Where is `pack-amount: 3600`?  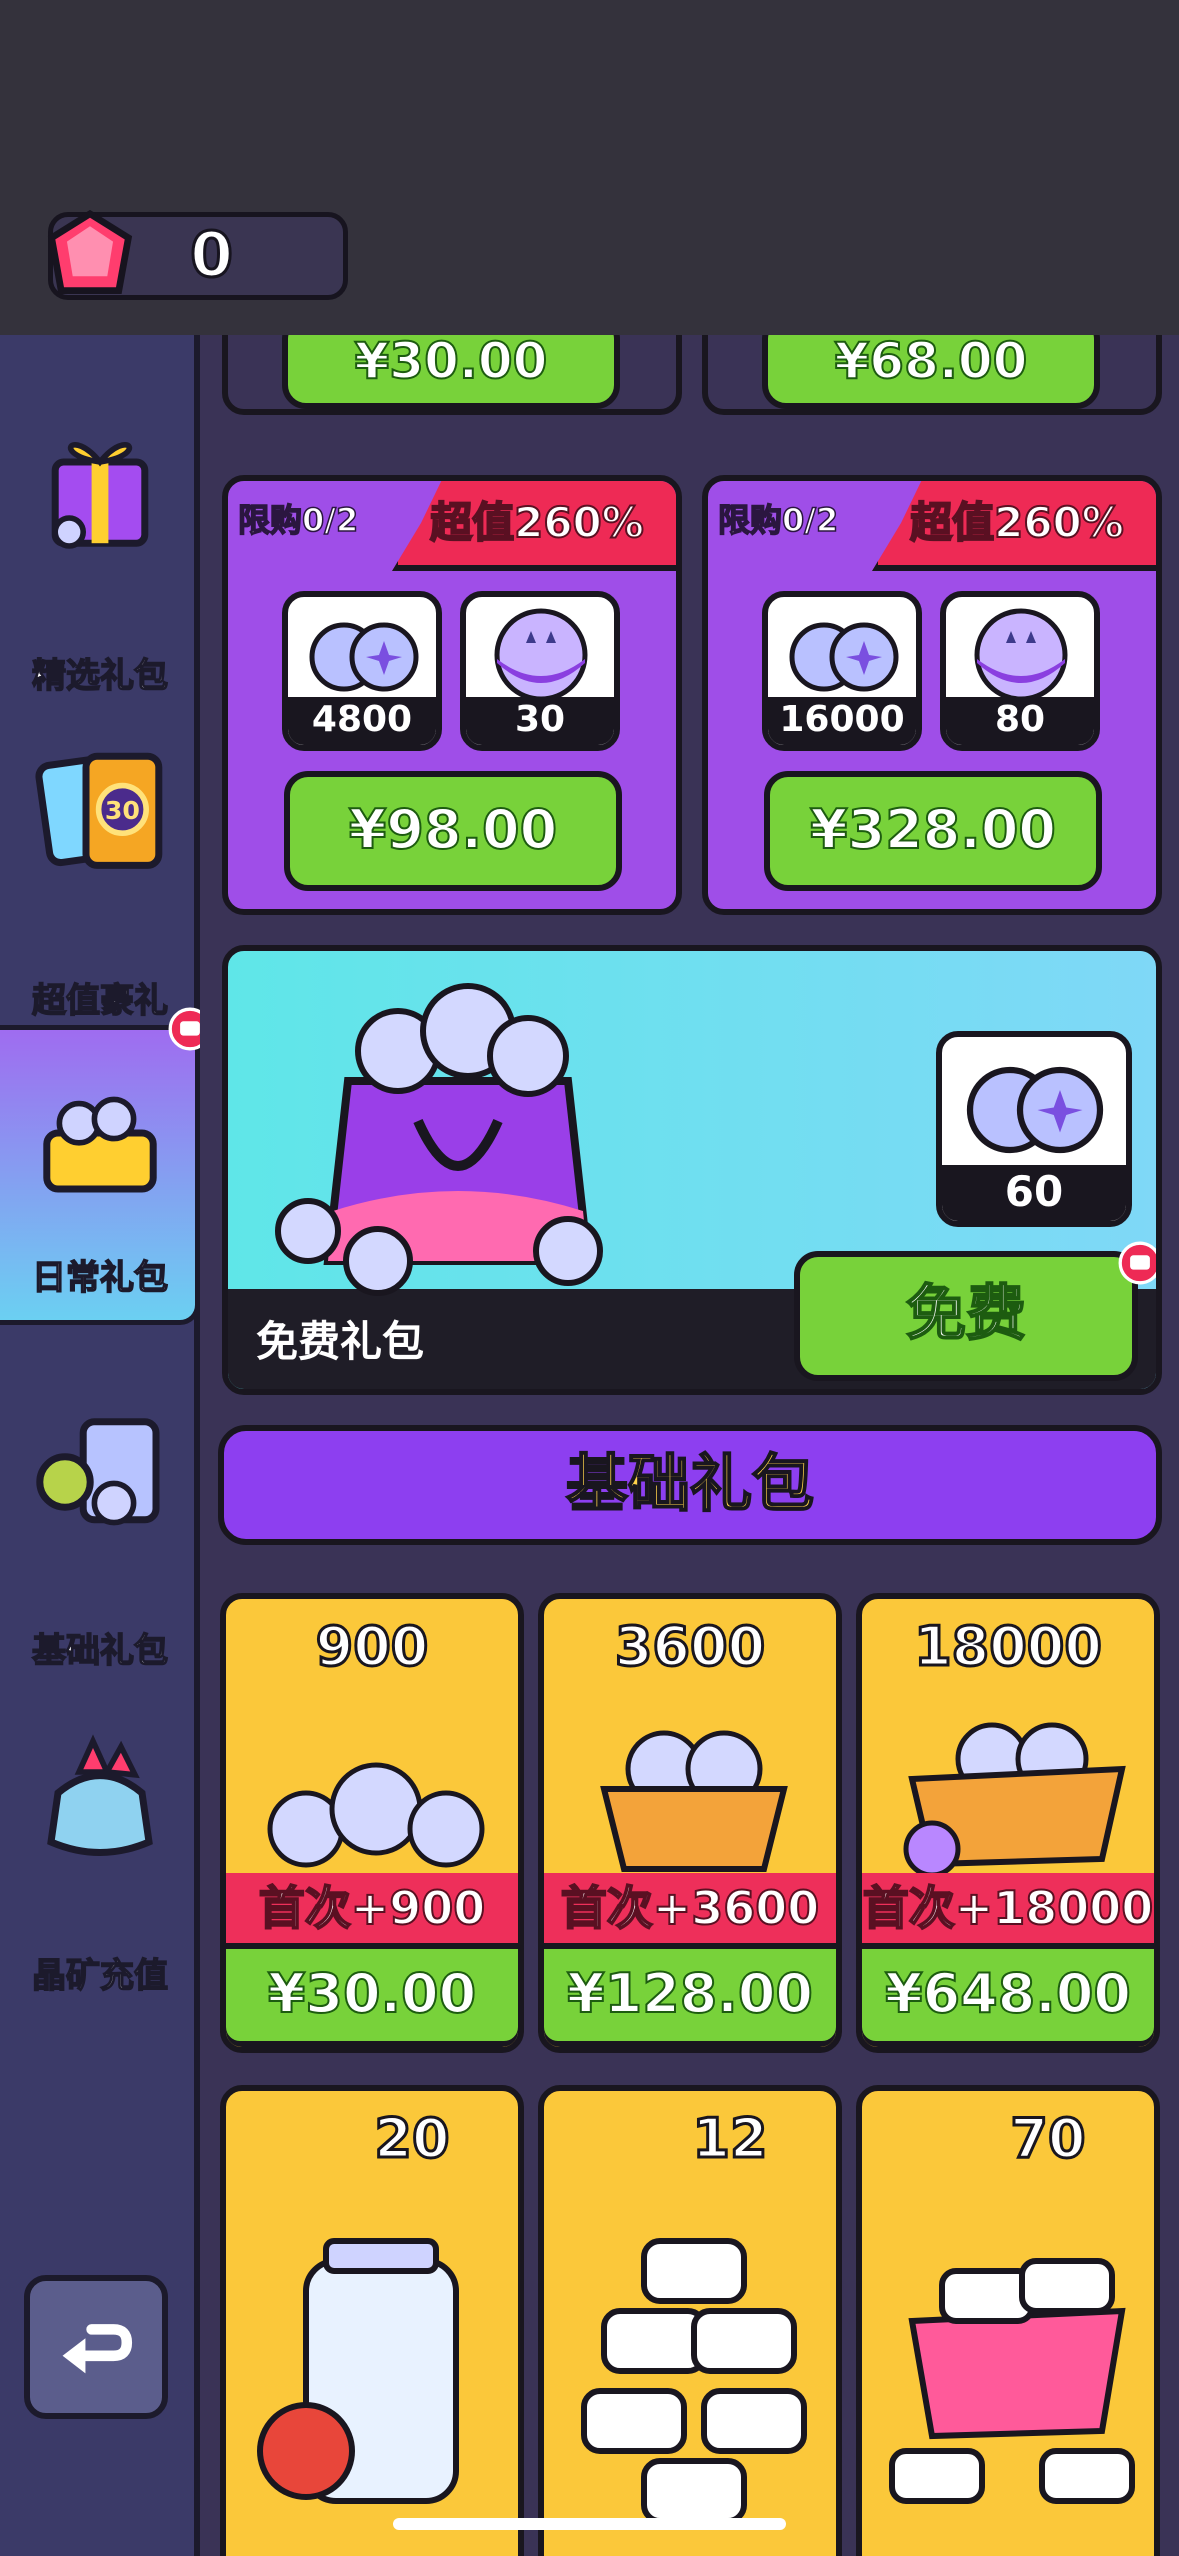
pack-amount: 3600 is located at coordinates (689, 1647).